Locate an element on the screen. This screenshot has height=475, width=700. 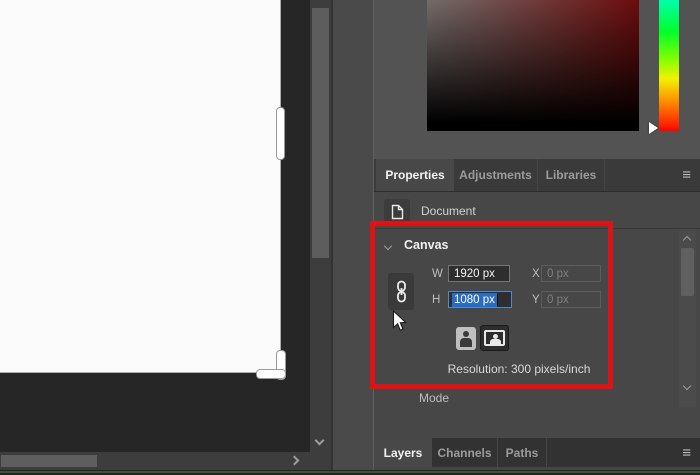
panel-scrollbar-thumb is located at coordinates (687, 272).